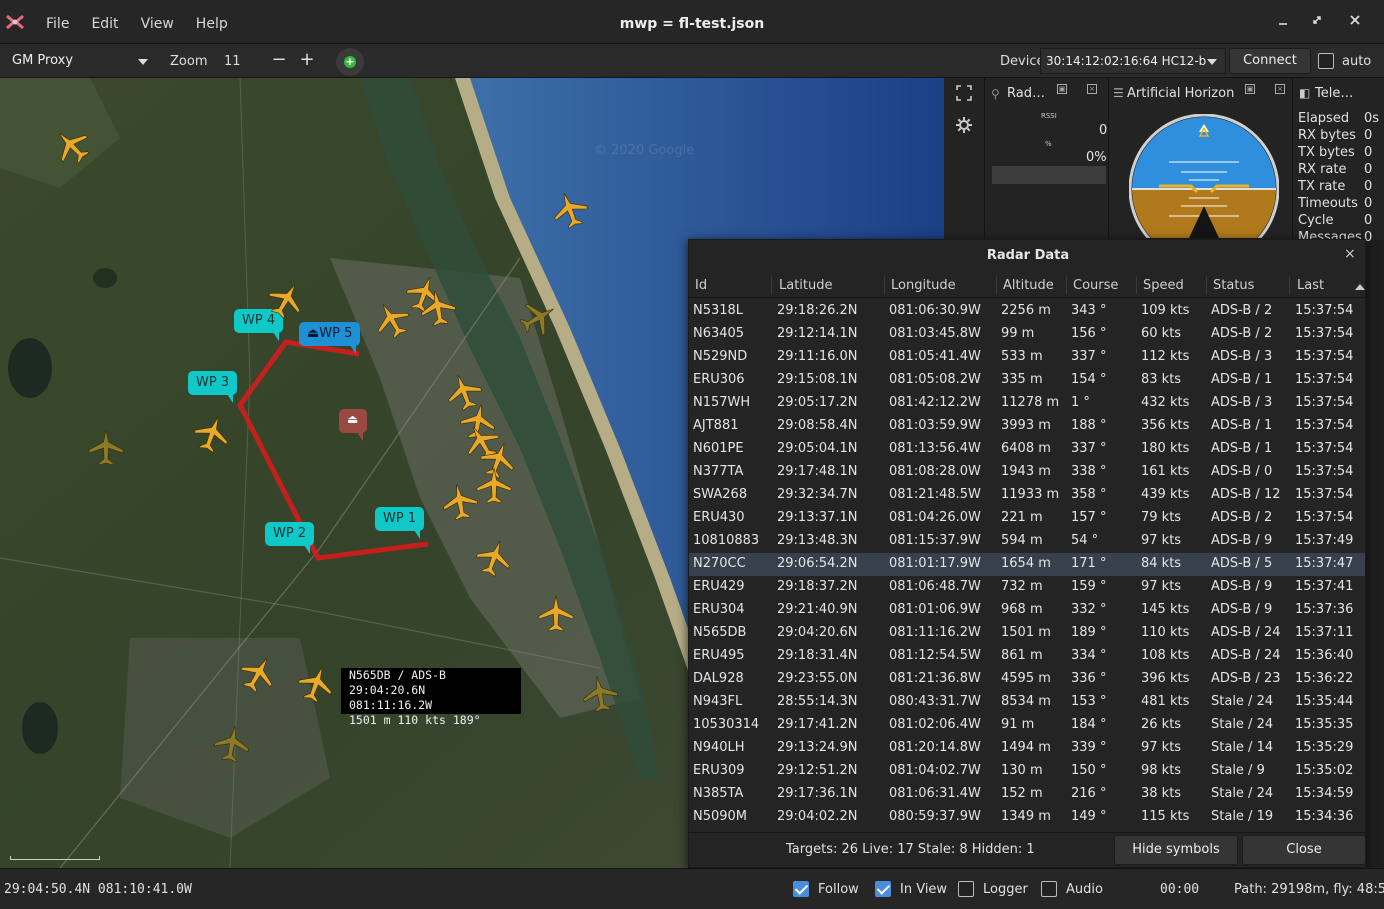  I want to click on waypoint-3: WP 3, so click(213, 387).